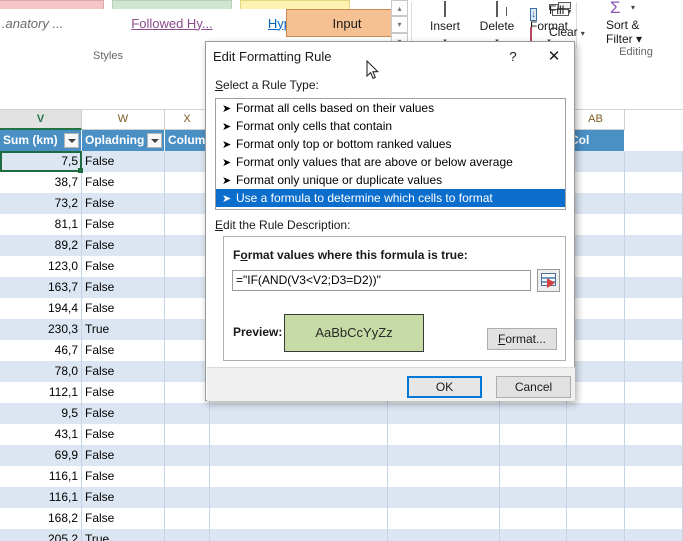  What do you see at coordinates (341, 455) in the screenshot?
I see `table-row: 69,9 False` at bounding box center [341, 455].